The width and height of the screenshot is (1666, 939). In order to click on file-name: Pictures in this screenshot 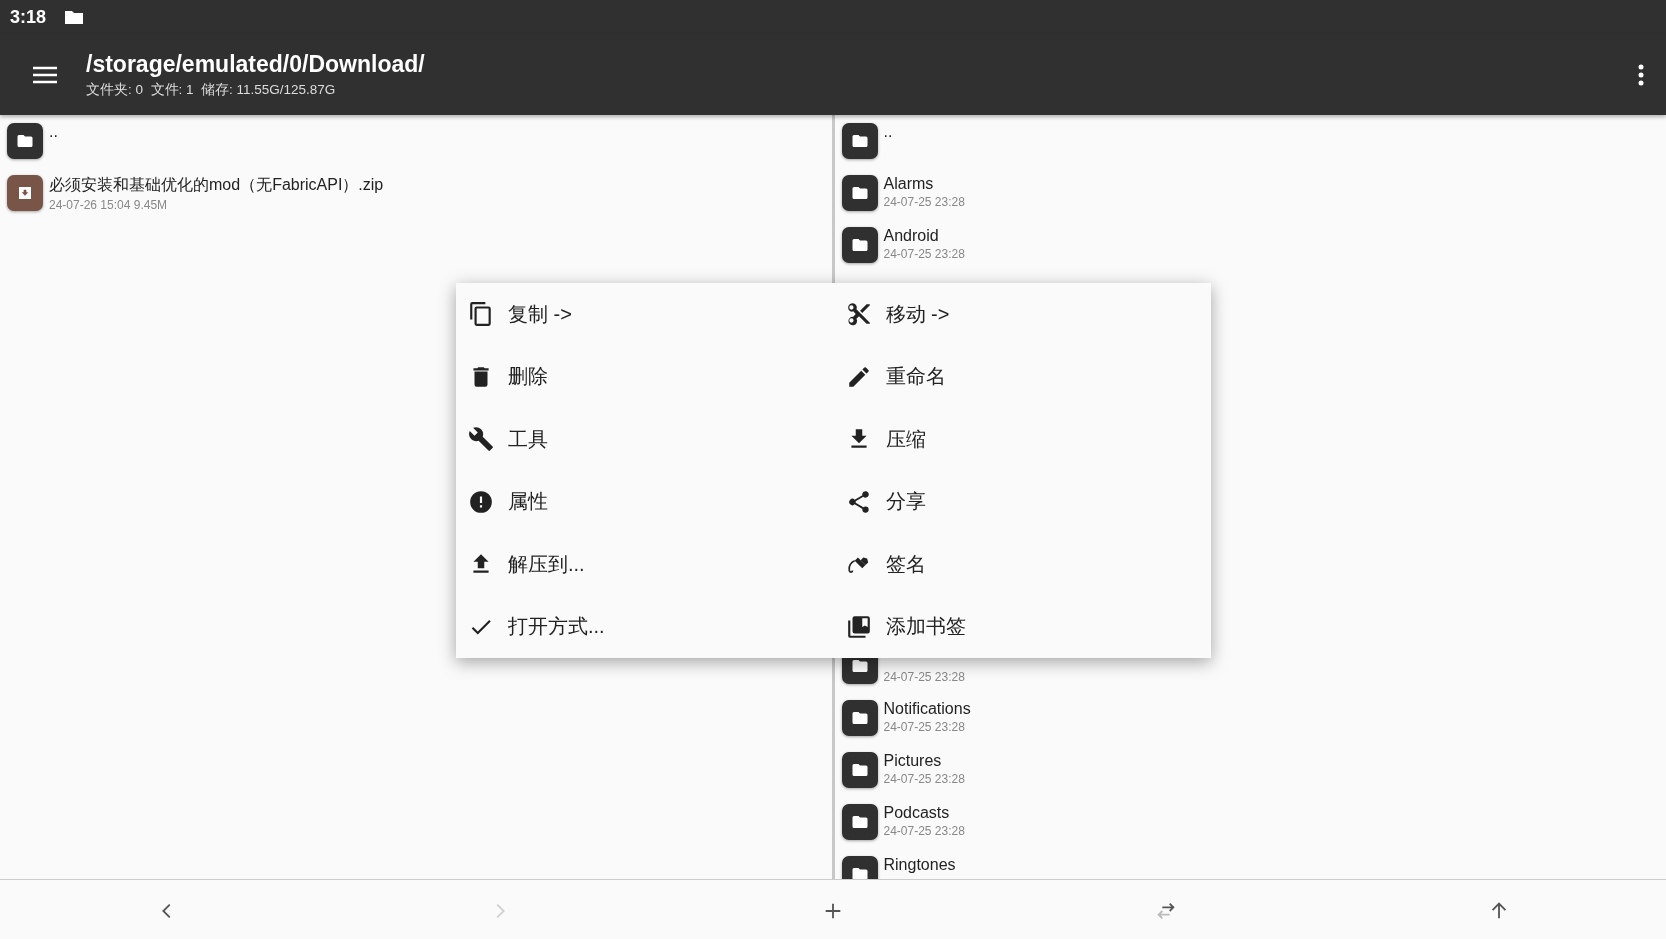, I will do `click(924, 761)`.